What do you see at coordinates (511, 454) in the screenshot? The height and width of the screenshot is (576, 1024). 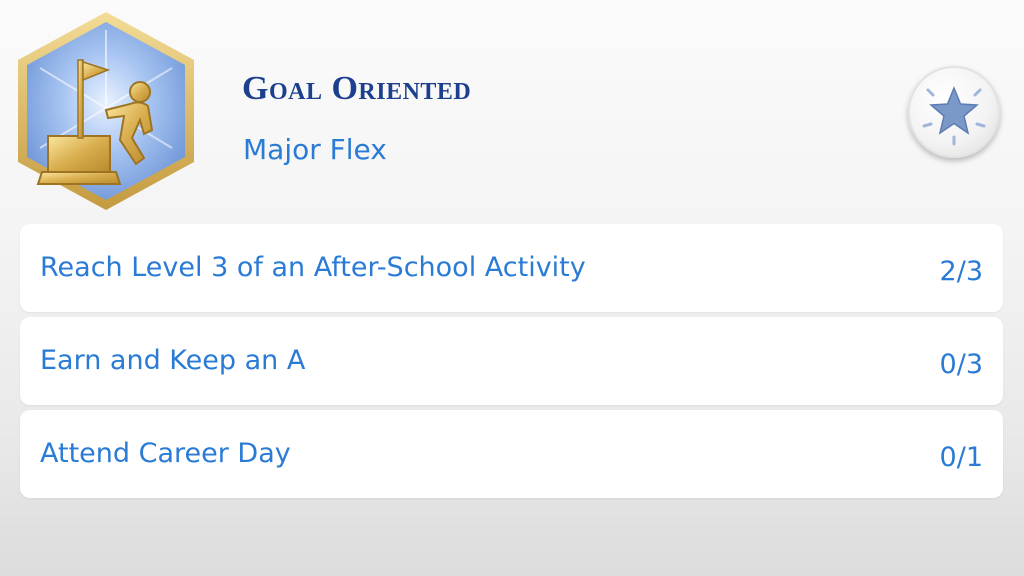 I see `goal-row: Attend Career Day 0/1` at bounding box center [511, 454].